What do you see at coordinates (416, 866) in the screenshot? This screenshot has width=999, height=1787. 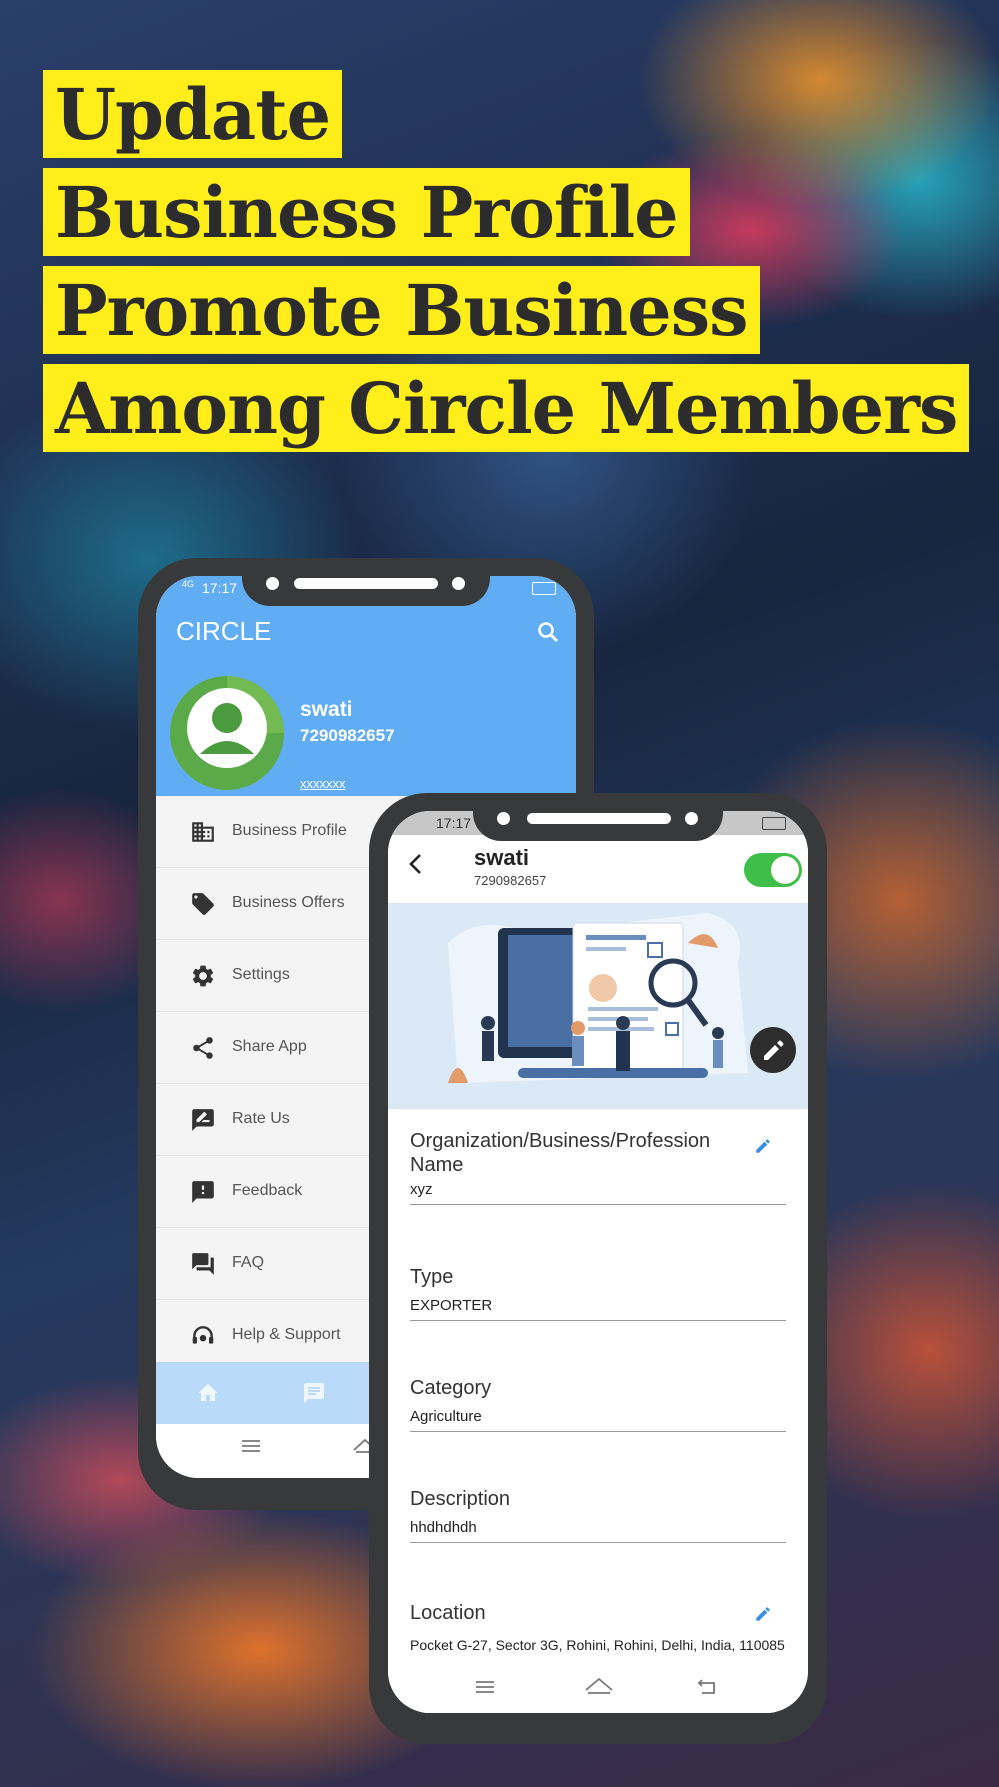 I see `back-arrow-icon` at bounding box center [416, 866].